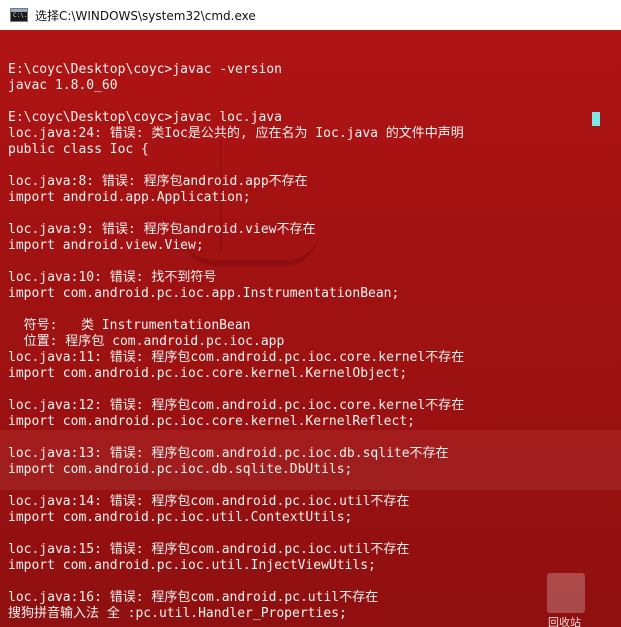 The height and width of the screenshot is (627, 621). What do you see at coordinates (564, 620) in the screenshot?
I see `recycle-bin-label: 回收站` at bounding box center [564, 620].